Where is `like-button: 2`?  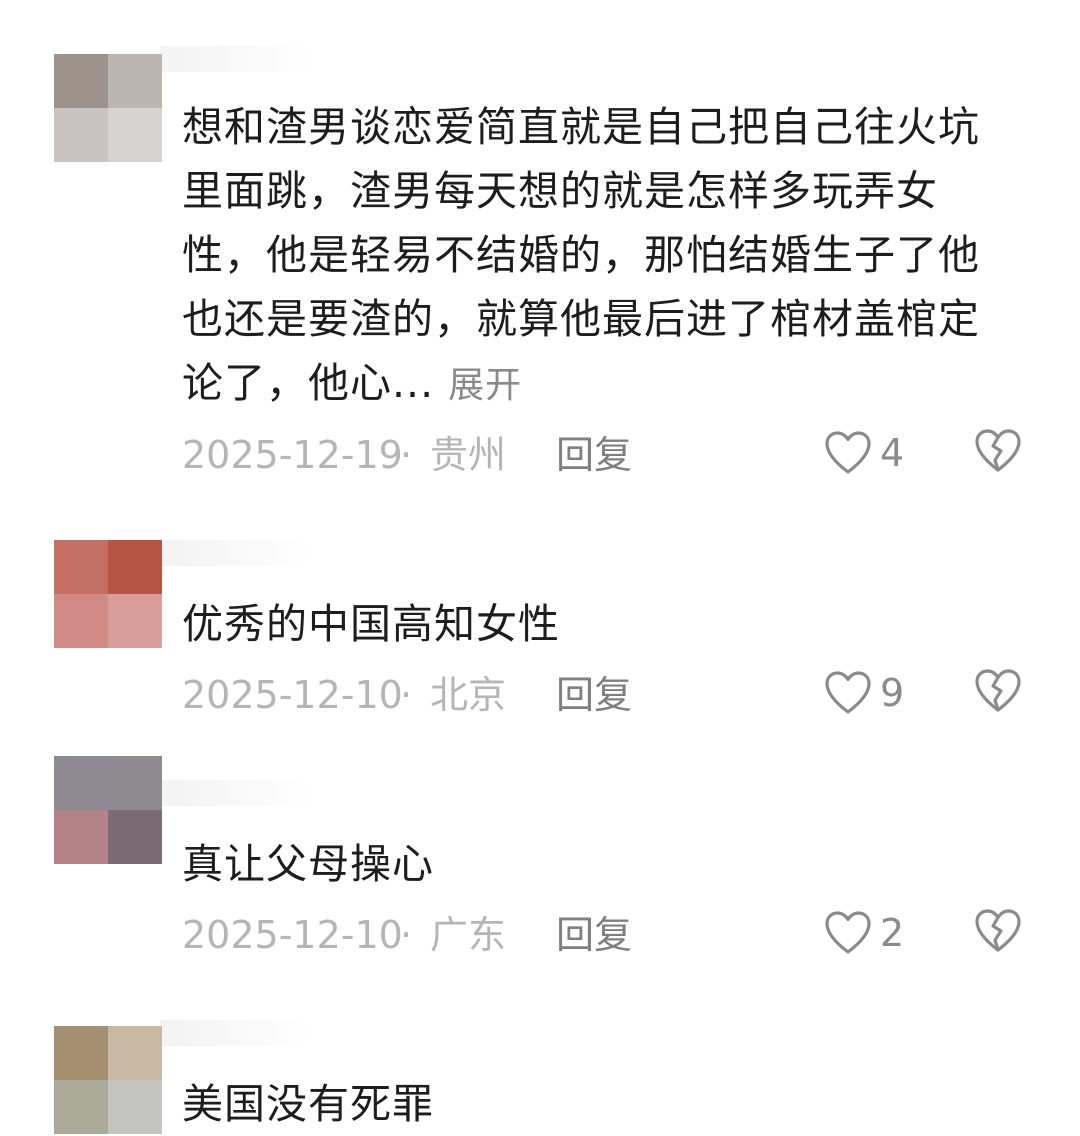
like-button: 2 is located at coordinates (864, 933).